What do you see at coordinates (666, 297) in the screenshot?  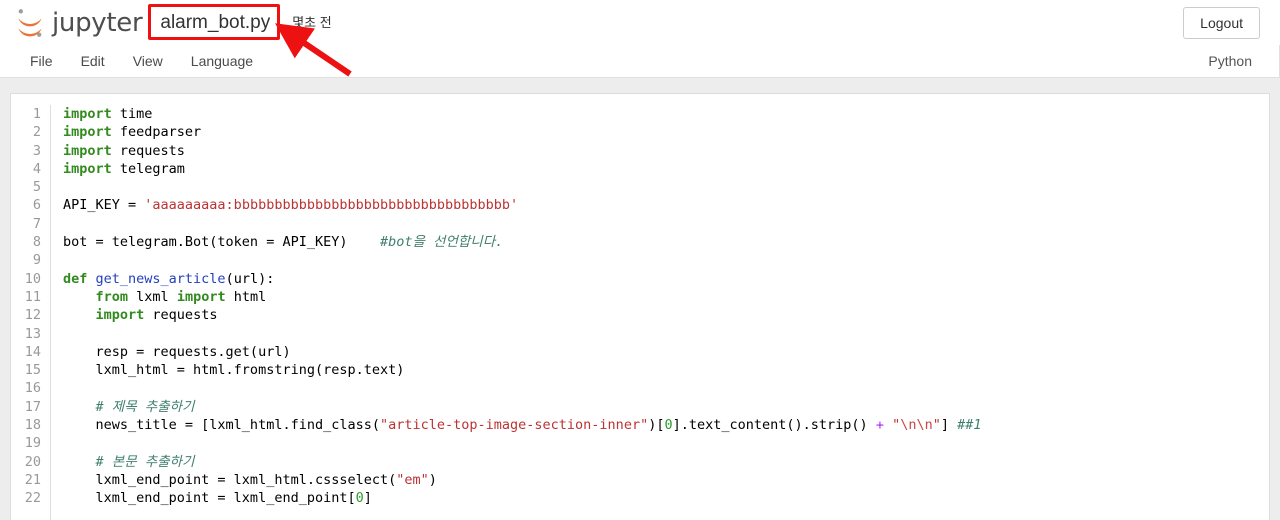 I see `code-line: from lxml import html` at bounding box center [666, 297].